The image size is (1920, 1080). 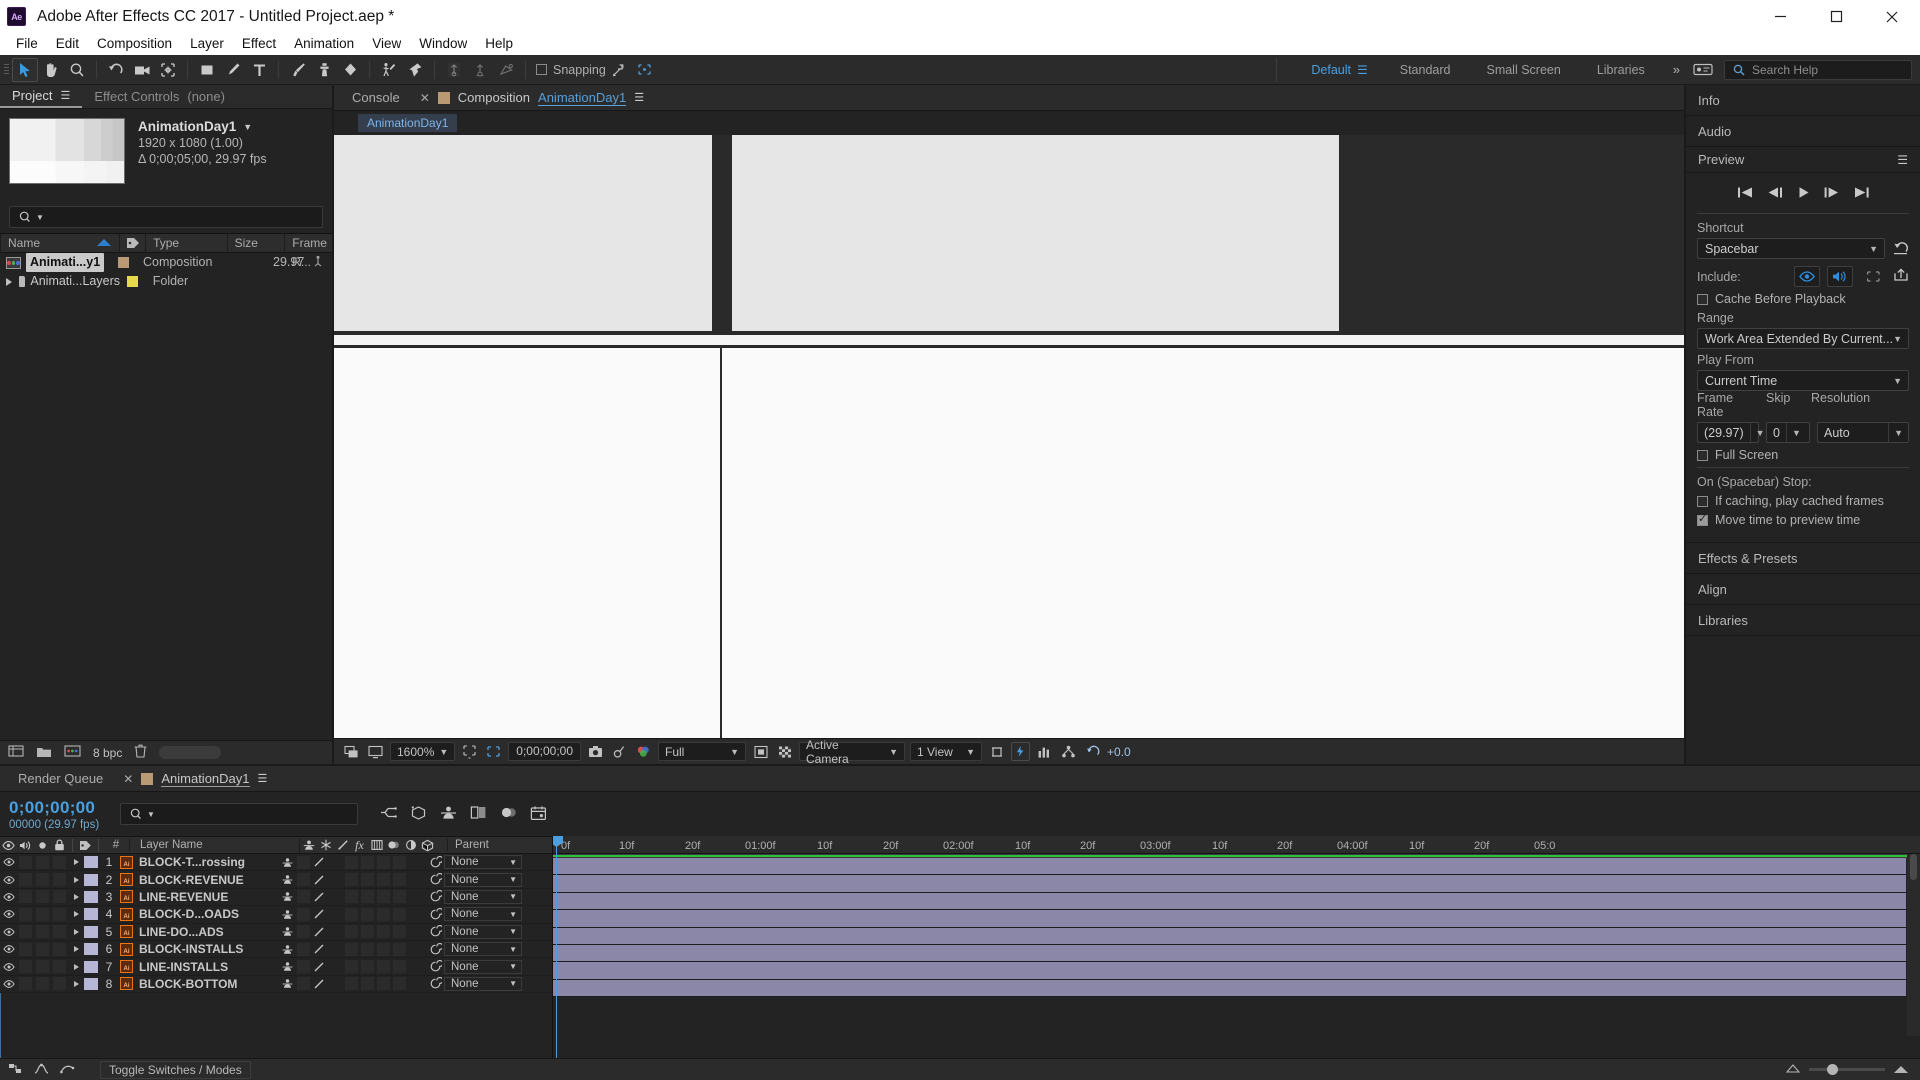 What do you see at coordinates (1676, 69) in the screenshot?
I see `workspace-overflow-icon: »` at bounding box center [1676, 69].